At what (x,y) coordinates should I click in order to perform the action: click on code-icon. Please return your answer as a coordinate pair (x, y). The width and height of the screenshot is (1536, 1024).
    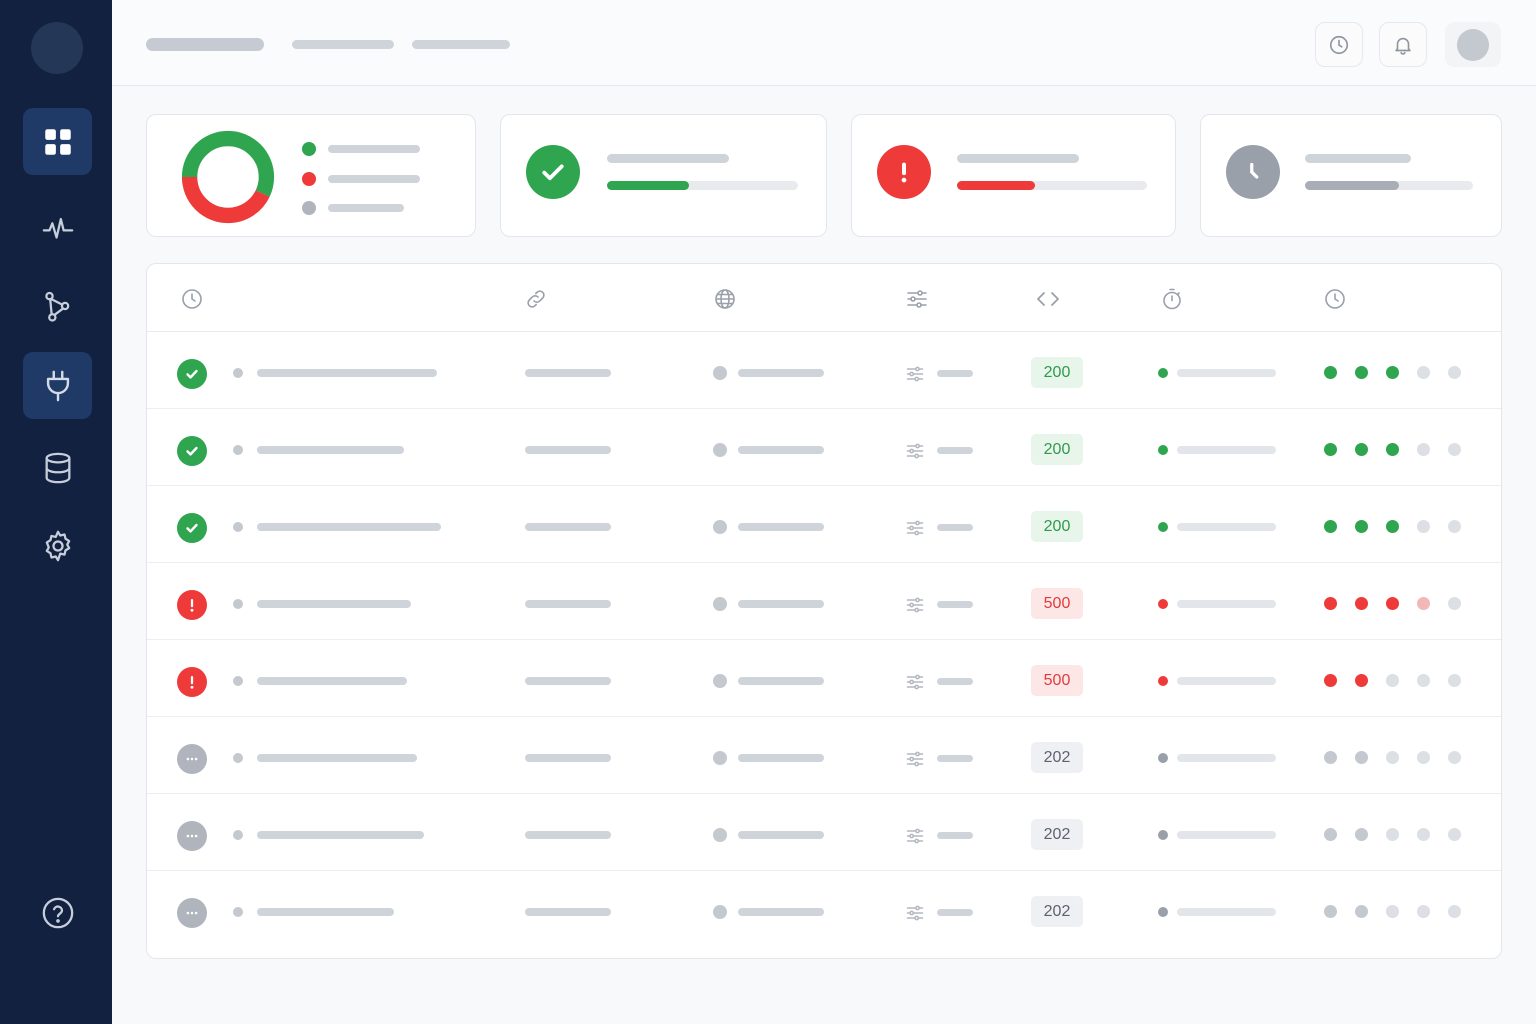
    Looking at the image, I should click on (1048, 299).